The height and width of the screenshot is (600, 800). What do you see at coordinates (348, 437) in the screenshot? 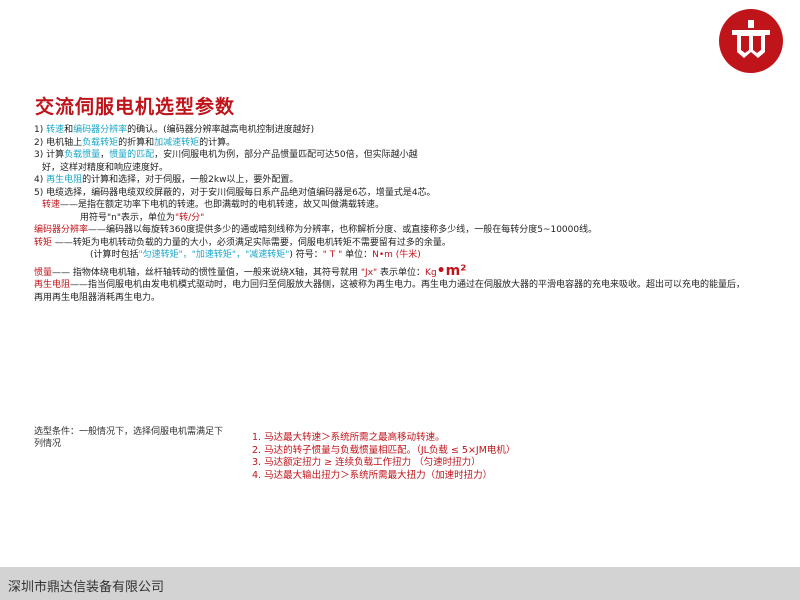
I see `criteria-item: 1. 马达最大转速＞系统所需之最高移动转速。` at bounding box center [348, 437].